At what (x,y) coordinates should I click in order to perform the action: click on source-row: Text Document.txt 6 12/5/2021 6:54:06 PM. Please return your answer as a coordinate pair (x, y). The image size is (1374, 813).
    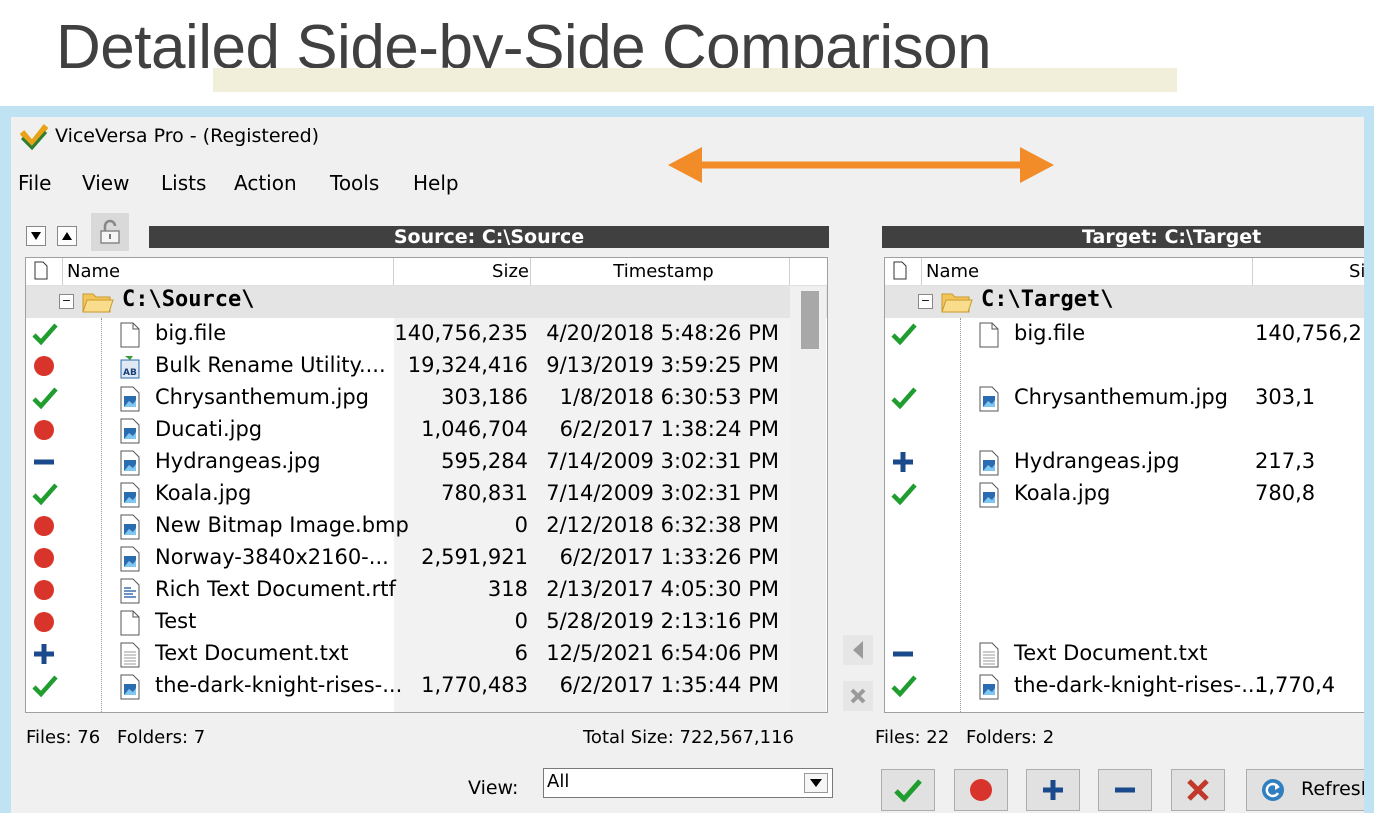
    Looking at the image, I should click on (426, 654).